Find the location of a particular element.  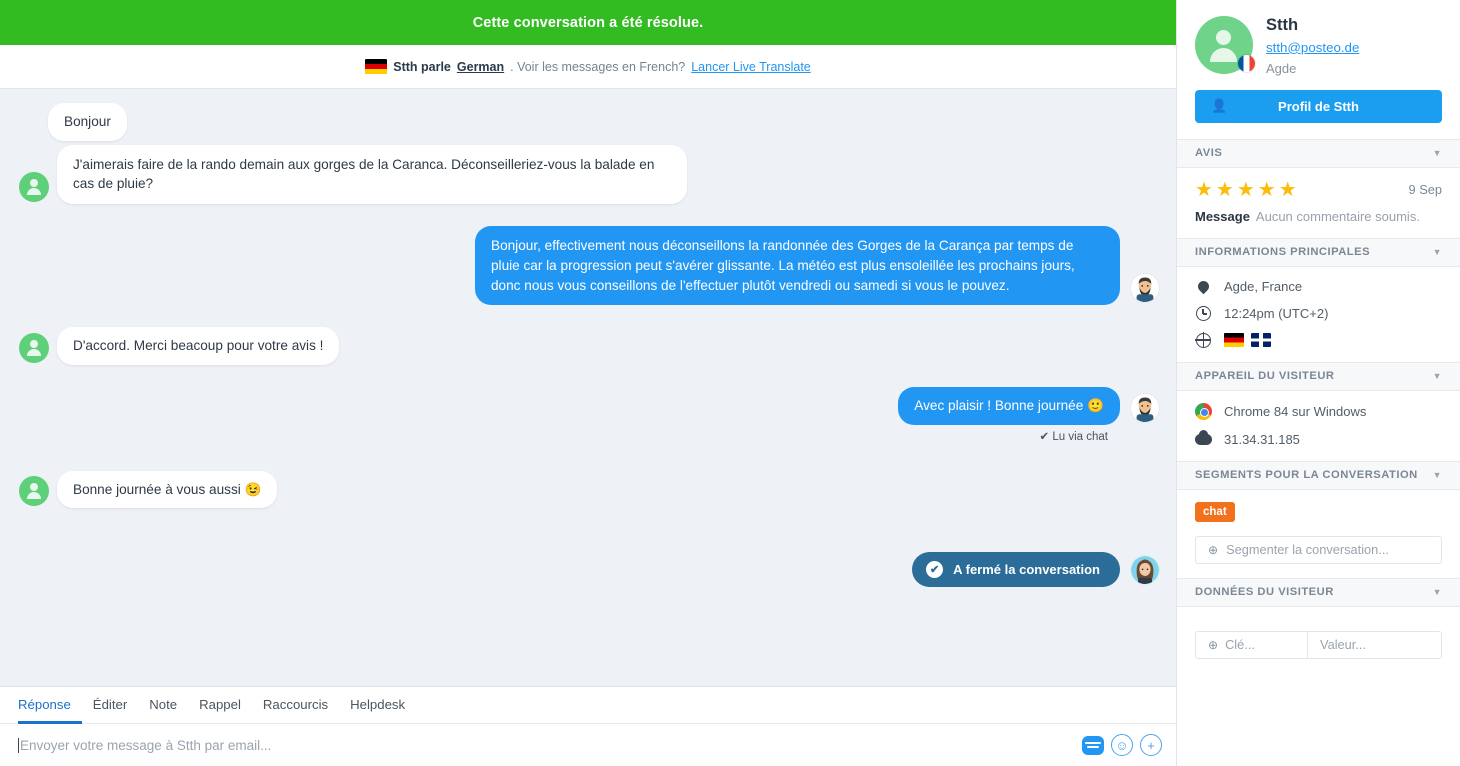

closed-conversation-label: A fermé la conversation is located at coordinates (1026, 570).